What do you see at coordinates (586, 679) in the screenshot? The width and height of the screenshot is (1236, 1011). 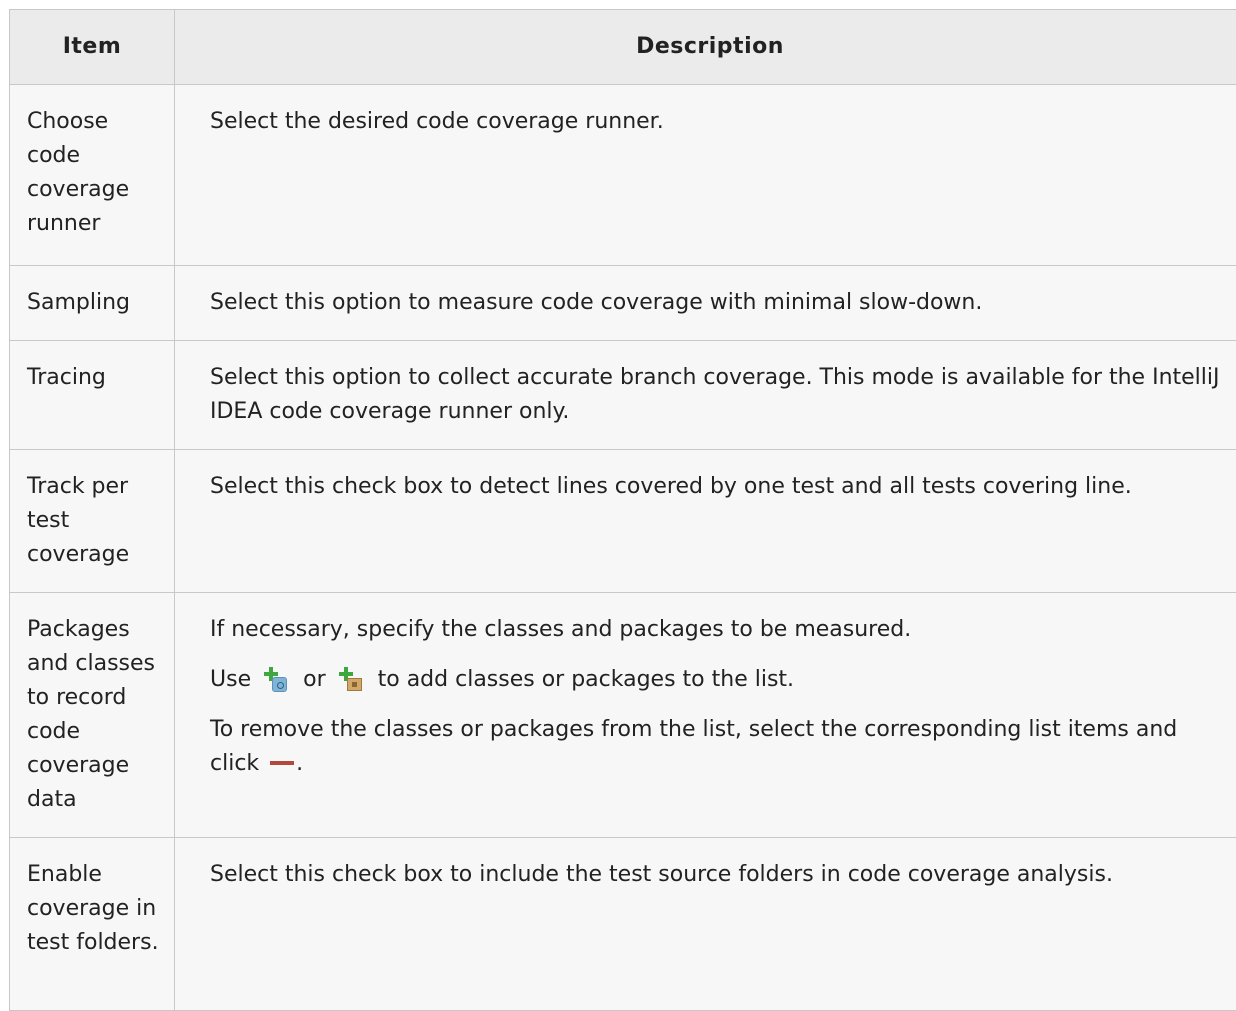 I see `add-rest-text: to add classes or packages to the list.` at bounding box center [586, 679].